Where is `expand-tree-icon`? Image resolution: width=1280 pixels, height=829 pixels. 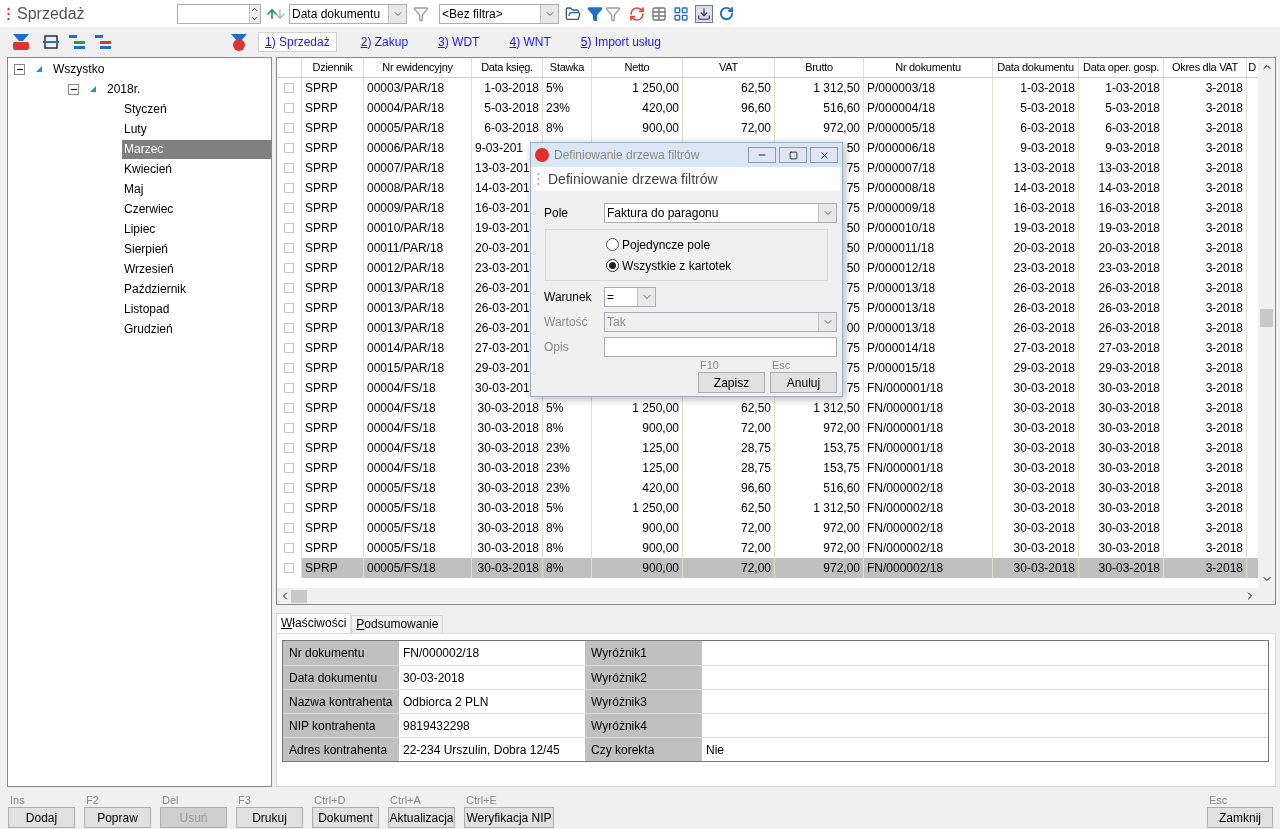 expand-tree-icon is located at coordinates (77, 42).